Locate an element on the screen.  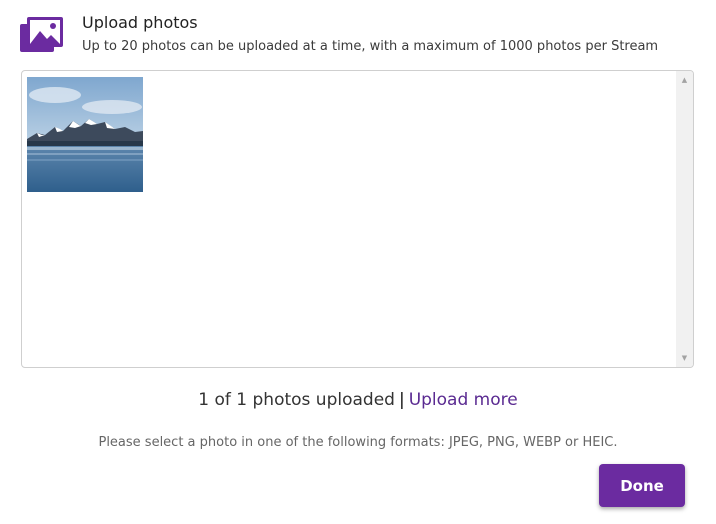
dialog-title: Upload photos is located at coordinates (140, 22).